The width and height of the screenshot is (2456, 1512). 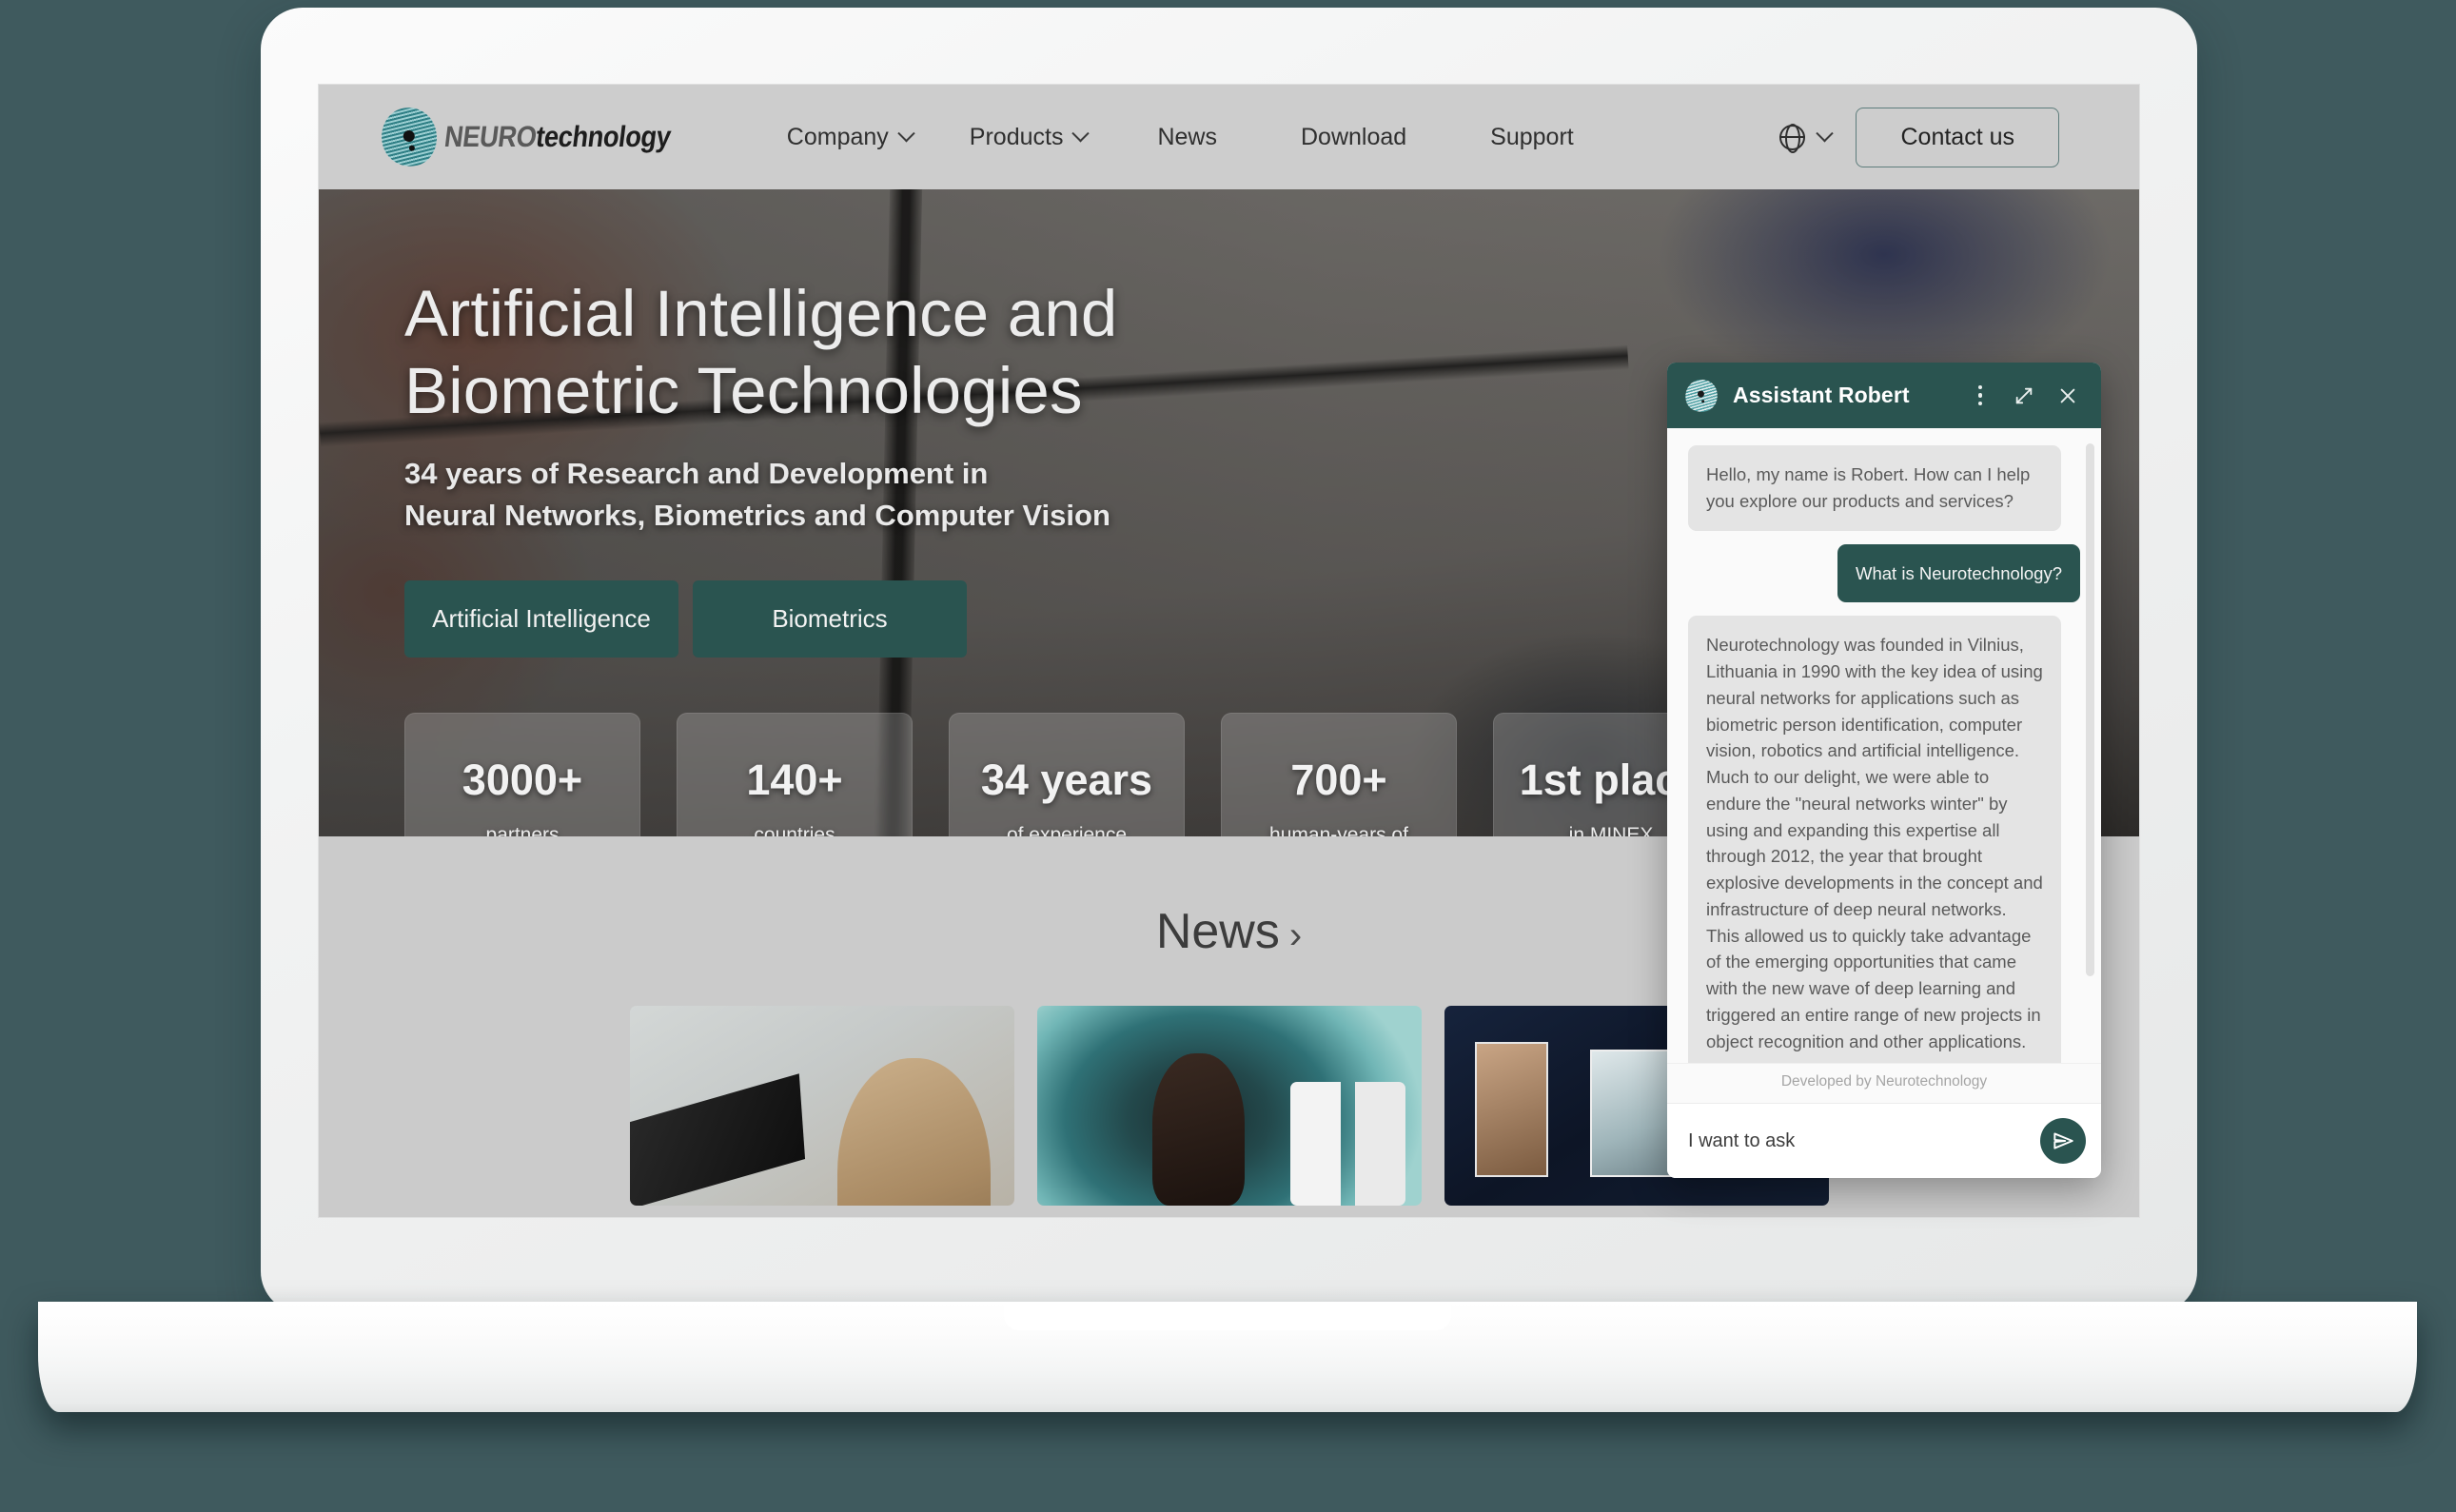 What do you see at coordinates (743, 391) in the screenshot?
I see `hero-title-line-2: Biometric Technologies` at bounding box center [743, 391].